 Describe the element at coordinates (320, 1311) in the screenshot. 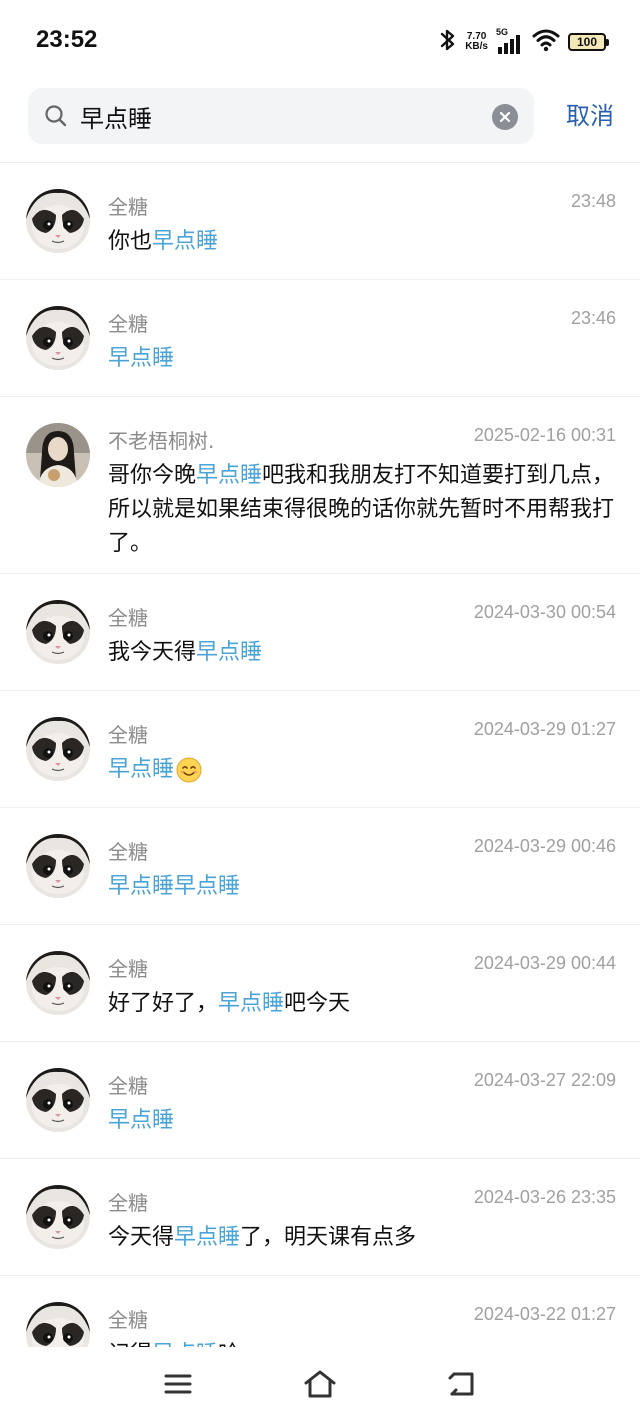

I see `result-item: 全糖 2024-03-22 01:27 记得早点睡哈` at that location.